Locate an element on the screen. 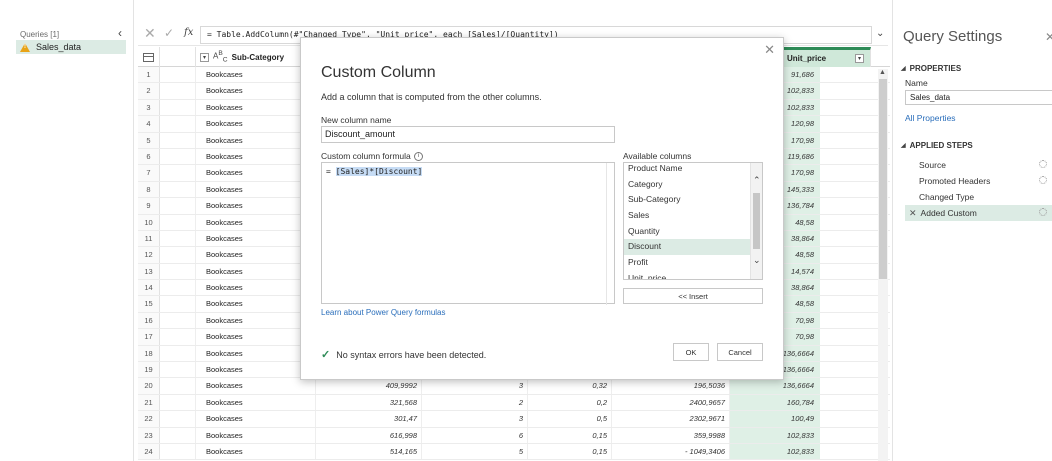 The height and width of the screenshot is (461, 1052). applied-steps-section-header: ◢ APPLIED STEPS is located at coordinates (937, 145).